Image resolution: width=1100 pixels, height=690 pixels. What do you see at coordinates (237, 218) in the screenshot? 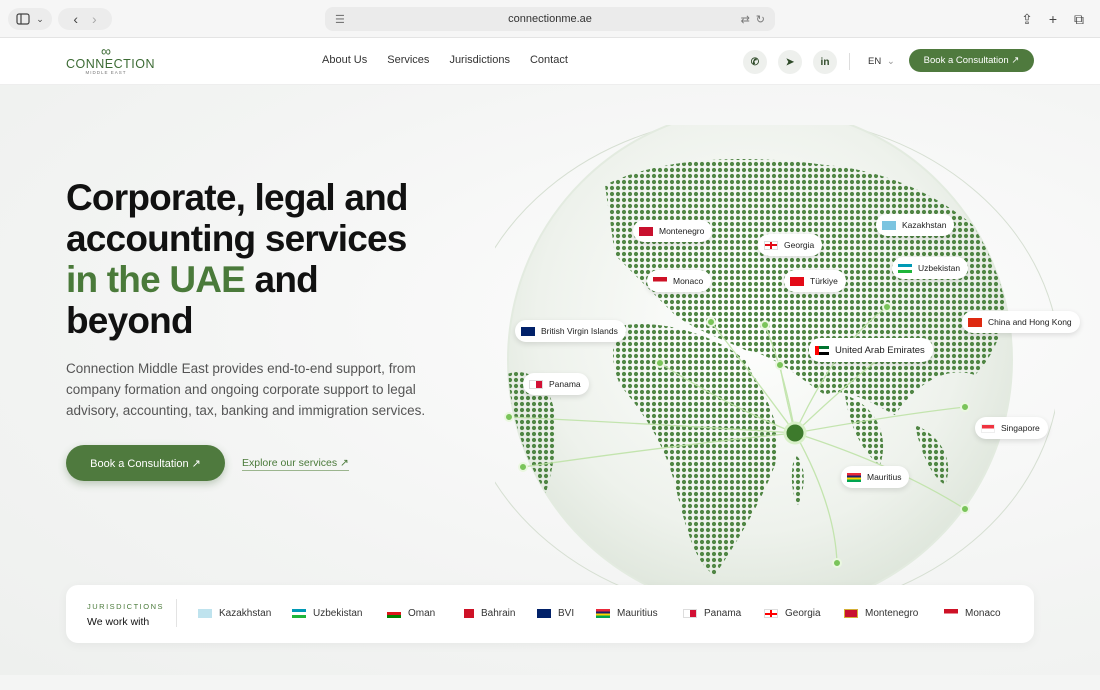
I see `headline-part-1: Corporate, legal and accounting services` at bounding box center [237, 218].